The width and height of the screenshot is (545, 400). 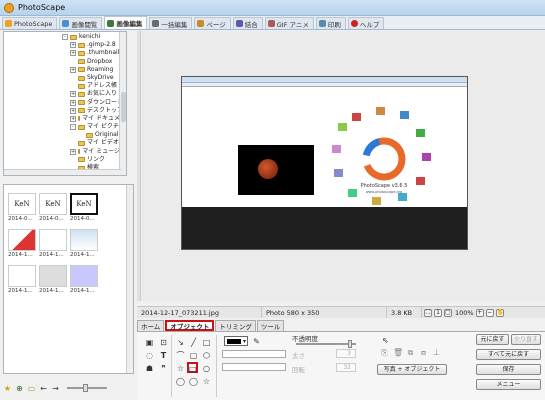 I want to click on sticker-icon: ☗, so click(x=149, y=368).